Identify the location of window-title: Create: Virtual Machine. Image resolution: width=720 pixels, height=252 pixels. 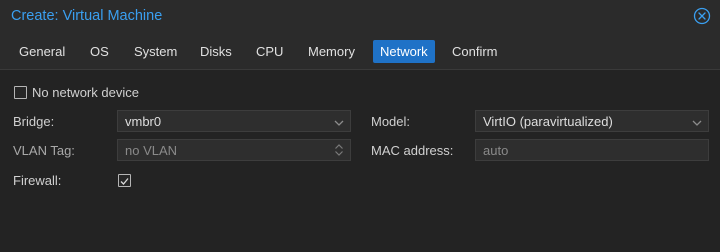
(87, 16).